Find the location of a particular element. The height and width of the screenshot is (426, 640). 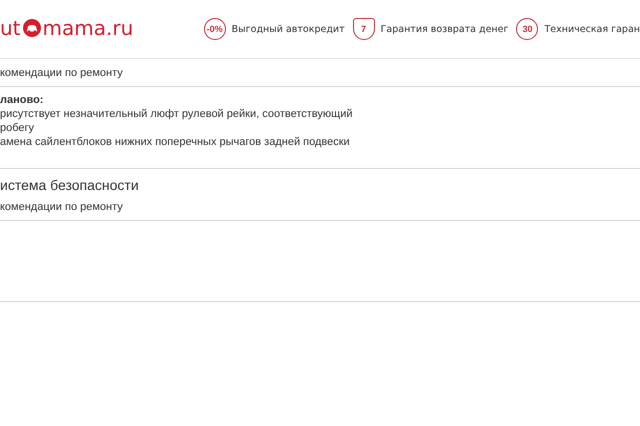

car-logo-icon is located at coordinates (32, 28).